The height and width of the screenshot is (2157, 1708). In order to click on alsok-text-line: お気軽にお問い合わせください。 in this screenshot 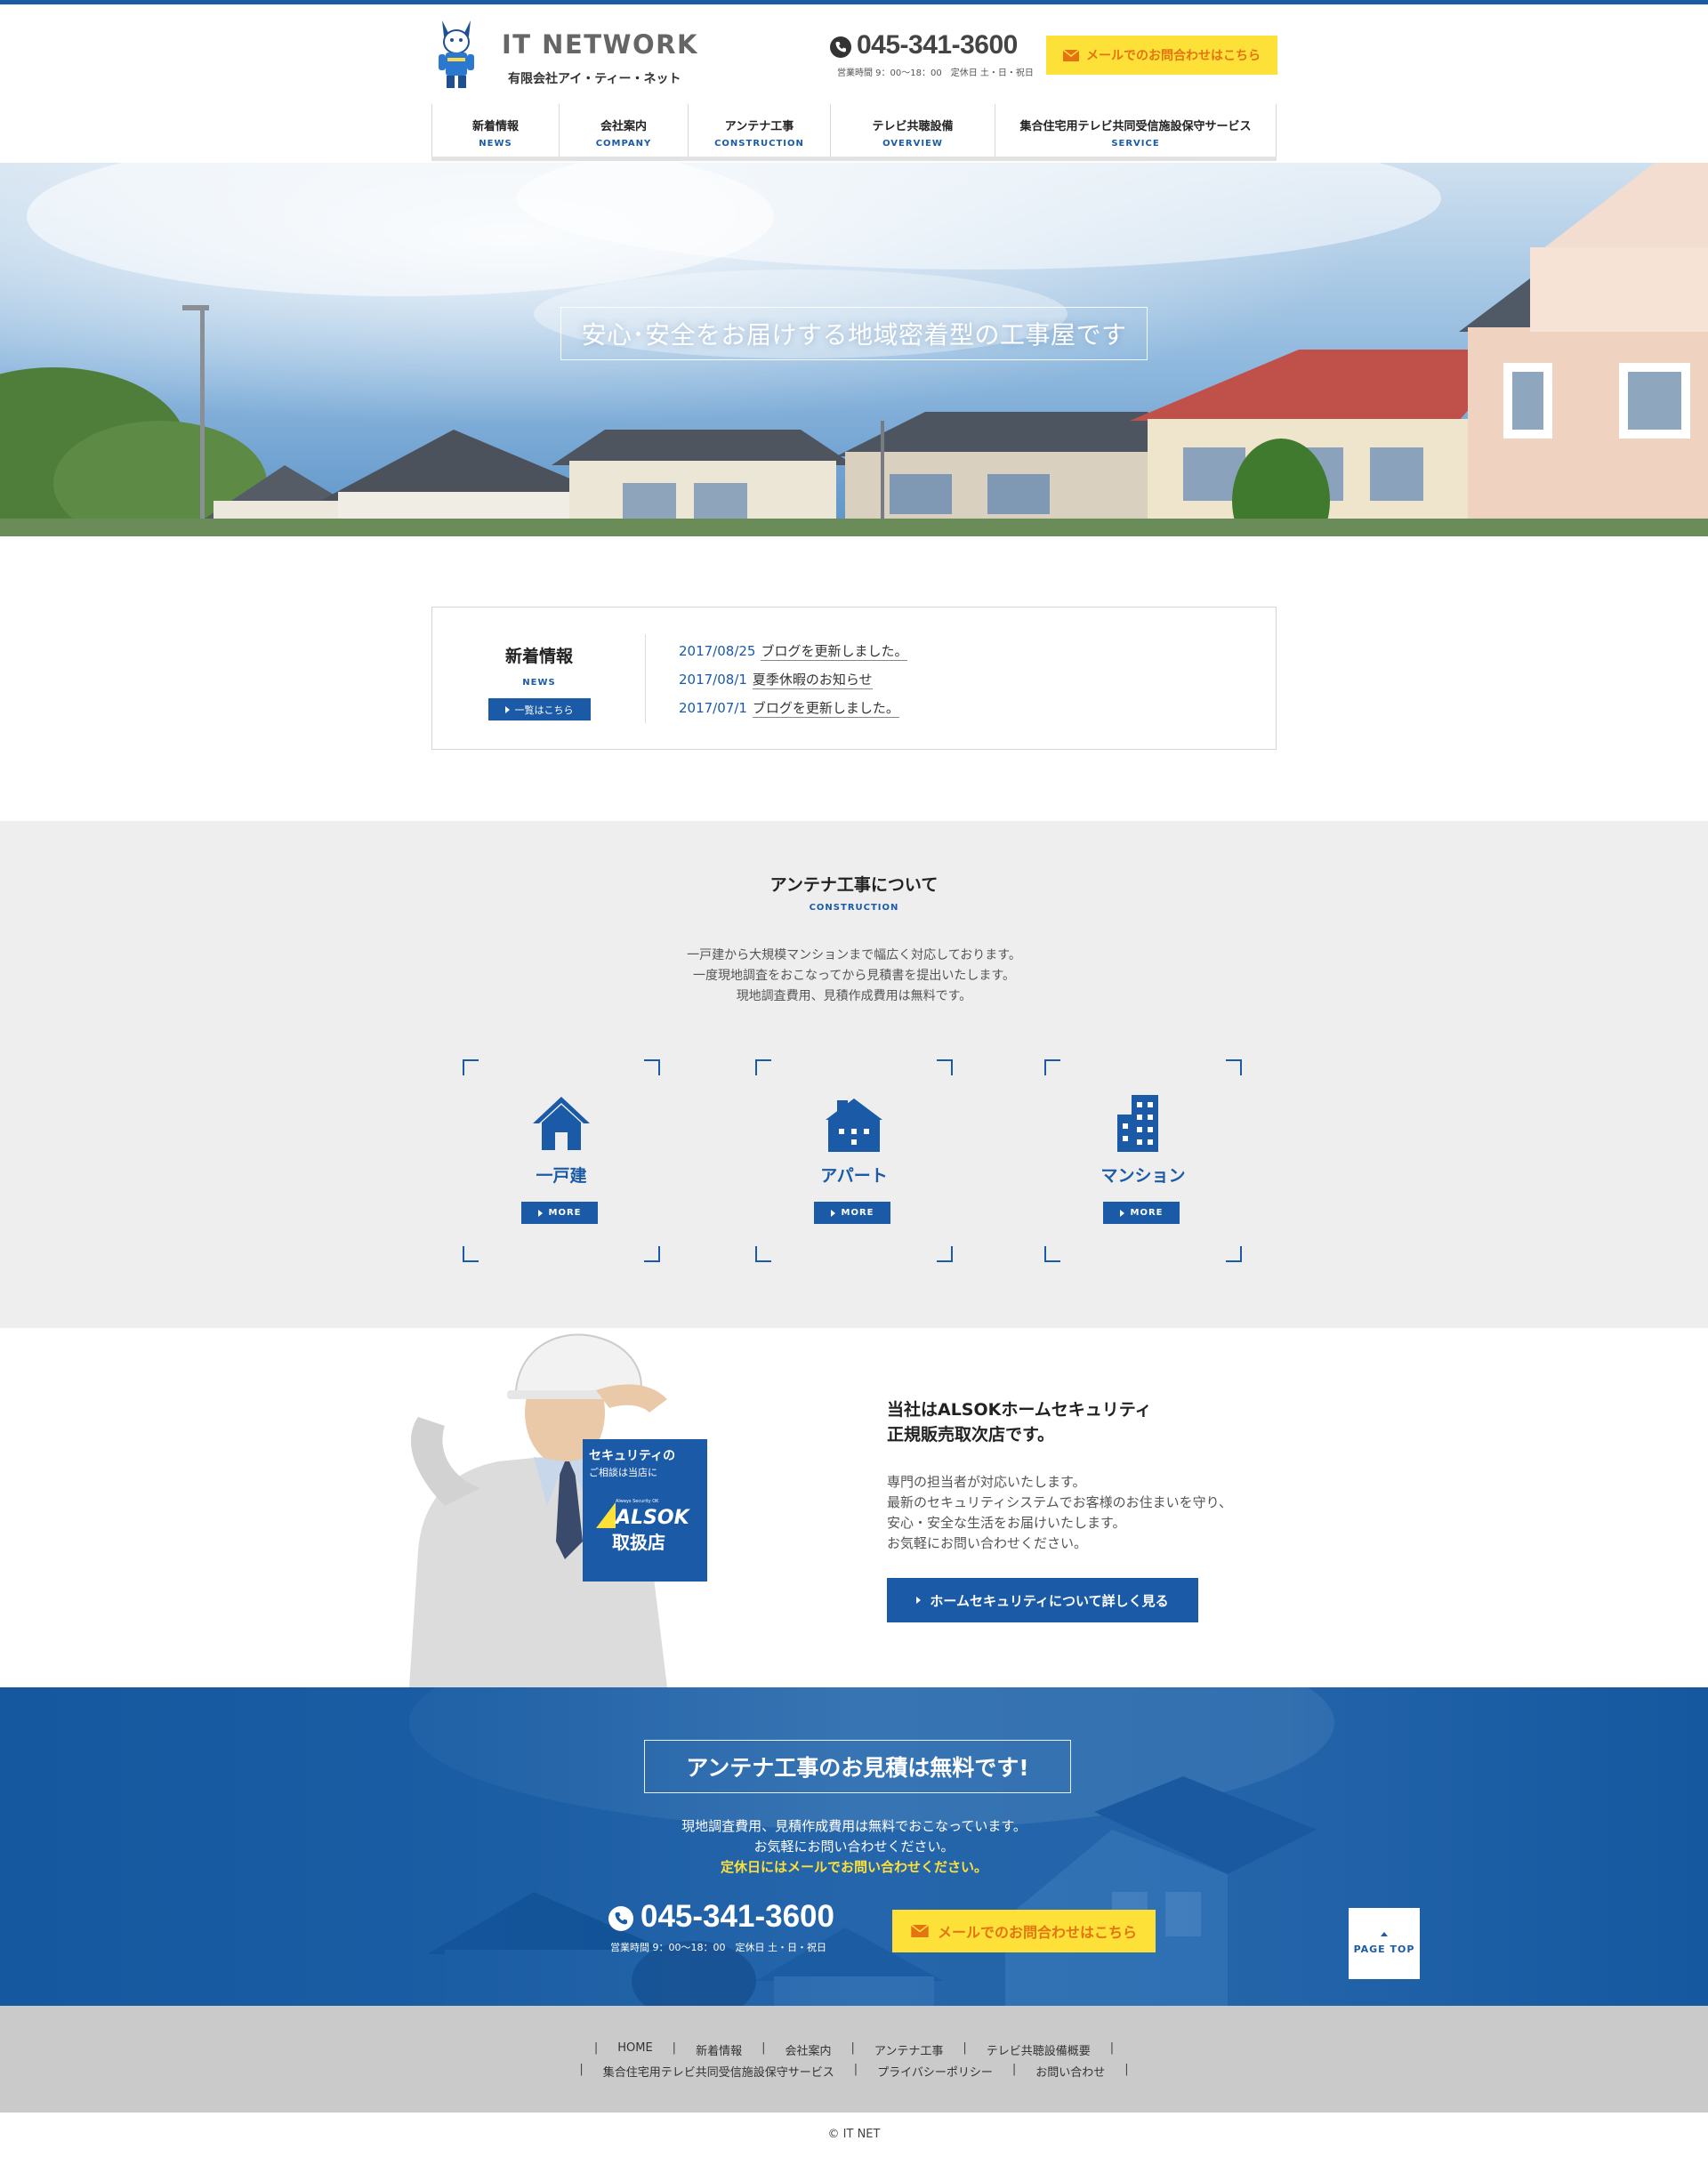, I will do `click(987, 1543)`.